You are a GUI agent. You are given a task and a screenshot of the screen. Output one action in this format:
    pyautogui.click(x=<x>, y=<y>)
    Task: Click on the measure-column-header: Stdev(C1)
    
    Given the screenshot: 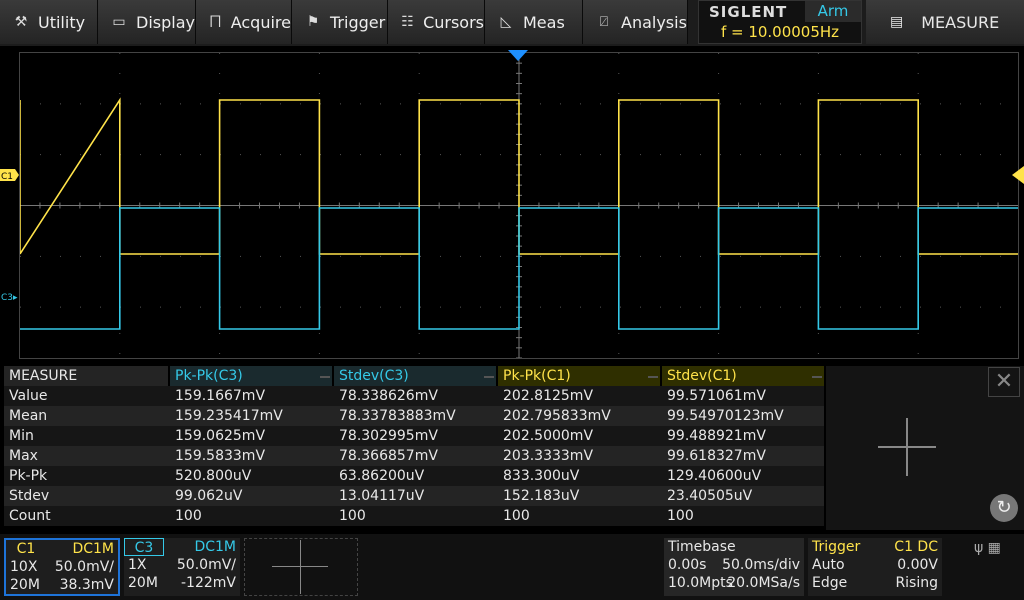 What is the action you would take?
    pyautogui.click(x=743, y=376)
    